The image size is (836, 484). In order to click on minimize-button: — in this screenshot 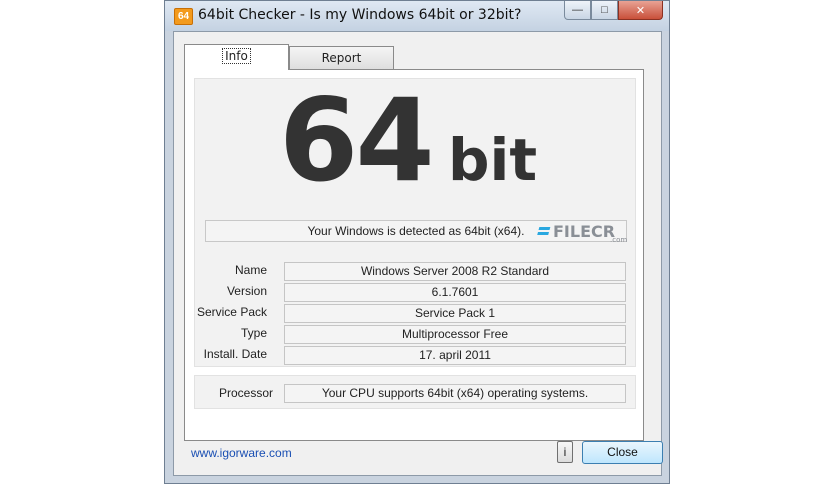, I will do `click(577, 10)`.